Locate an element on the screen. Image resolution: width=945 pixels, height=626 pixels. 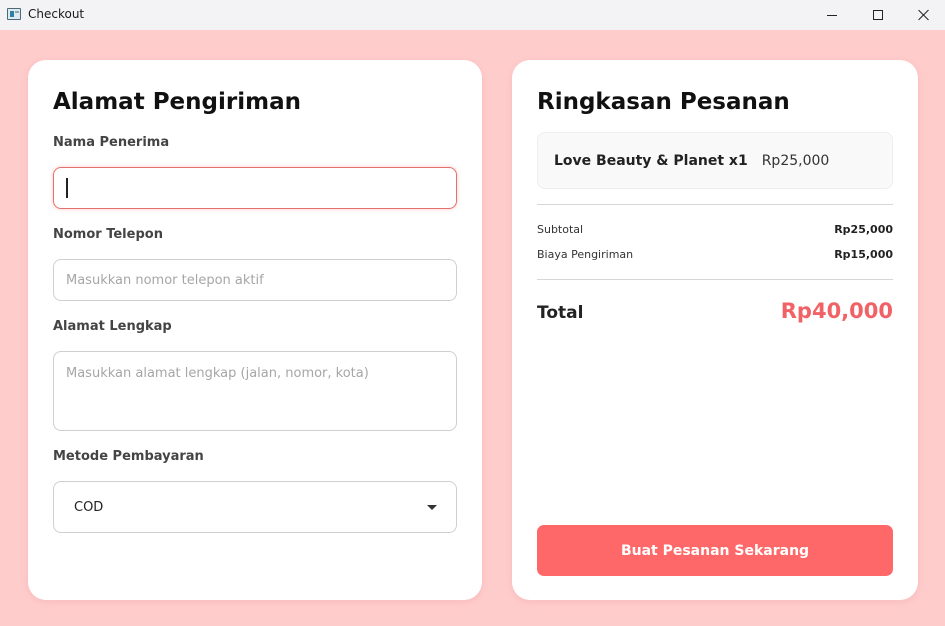
subtotal-row: Subtotal Rp25,000 is located at coordinates (715, 229).